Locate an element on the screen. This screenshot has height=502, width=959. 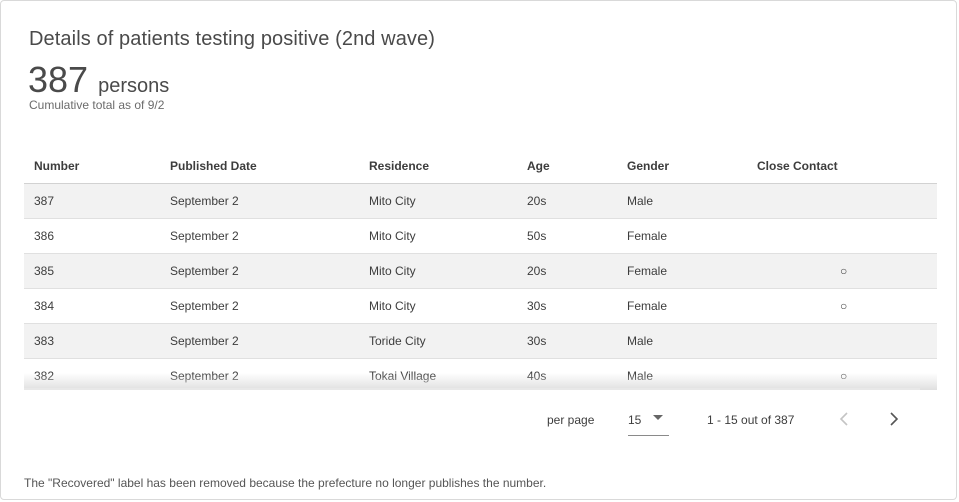
table-row: 386 September 2 Mito City 50s Female is located at coordinates (480, 236).